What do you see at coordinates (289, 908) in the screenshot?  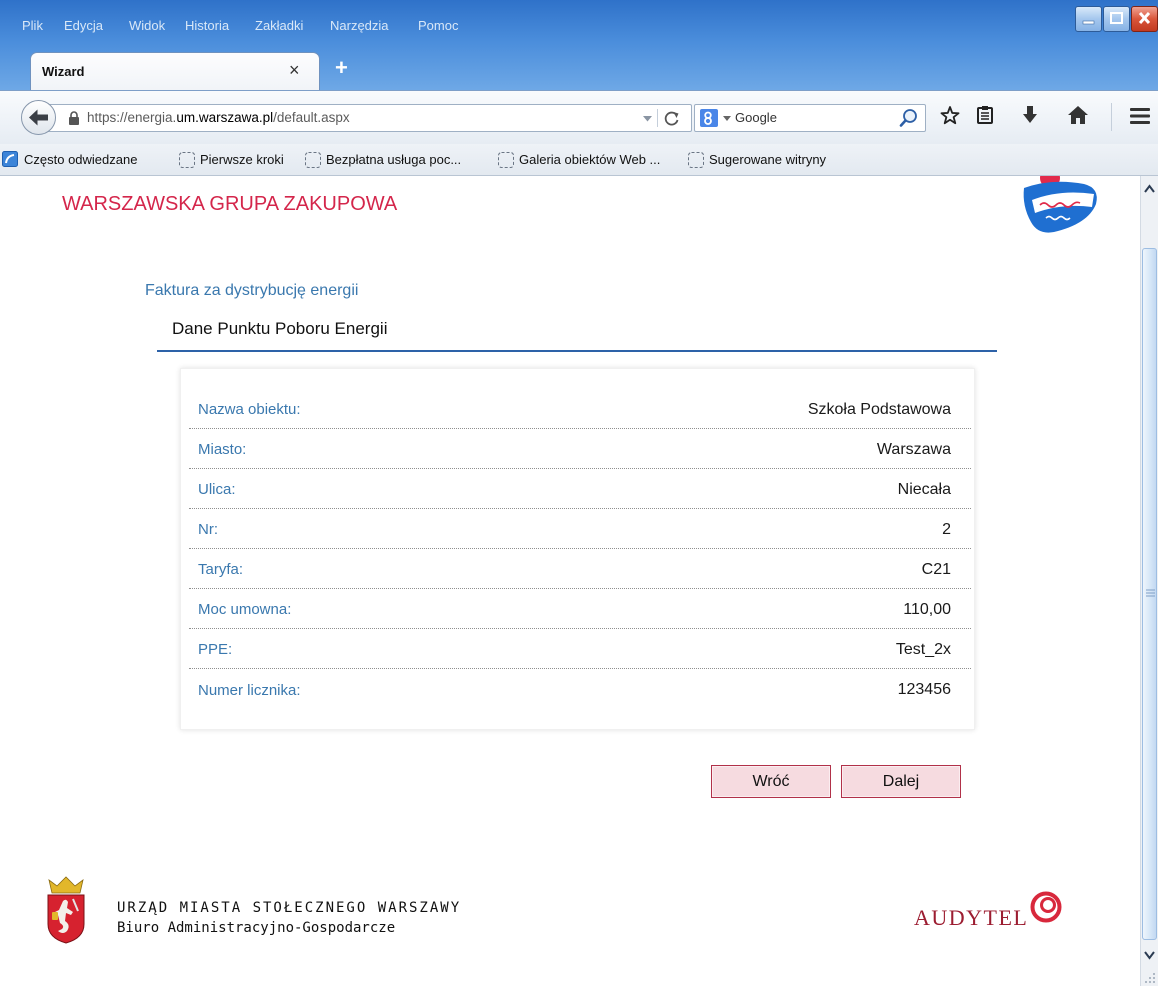 I see `footer-office-name: URZĄD MIASTA STOŁECZNEGO WARSZAWY` at bounding box center [289, 908].